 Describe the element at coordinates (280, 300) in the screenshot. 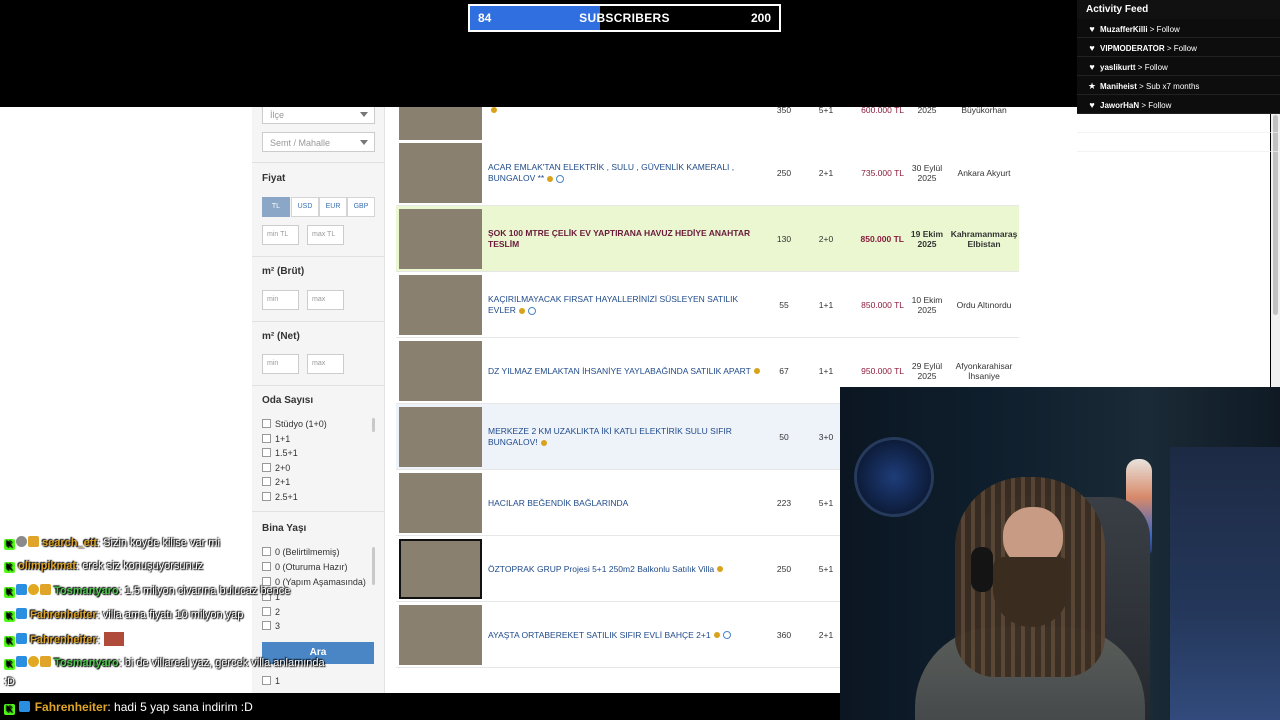

I see `gross-area-min-input: min` at that location.